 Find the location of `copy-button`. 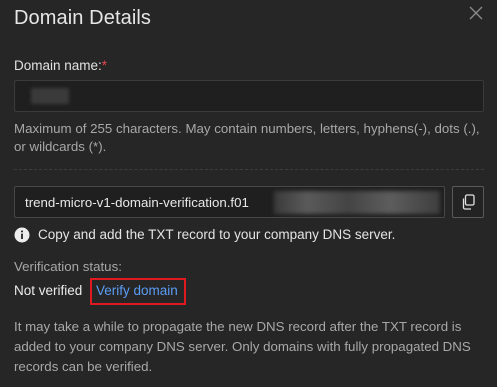

copy-button is located at coordinates (468, 202).